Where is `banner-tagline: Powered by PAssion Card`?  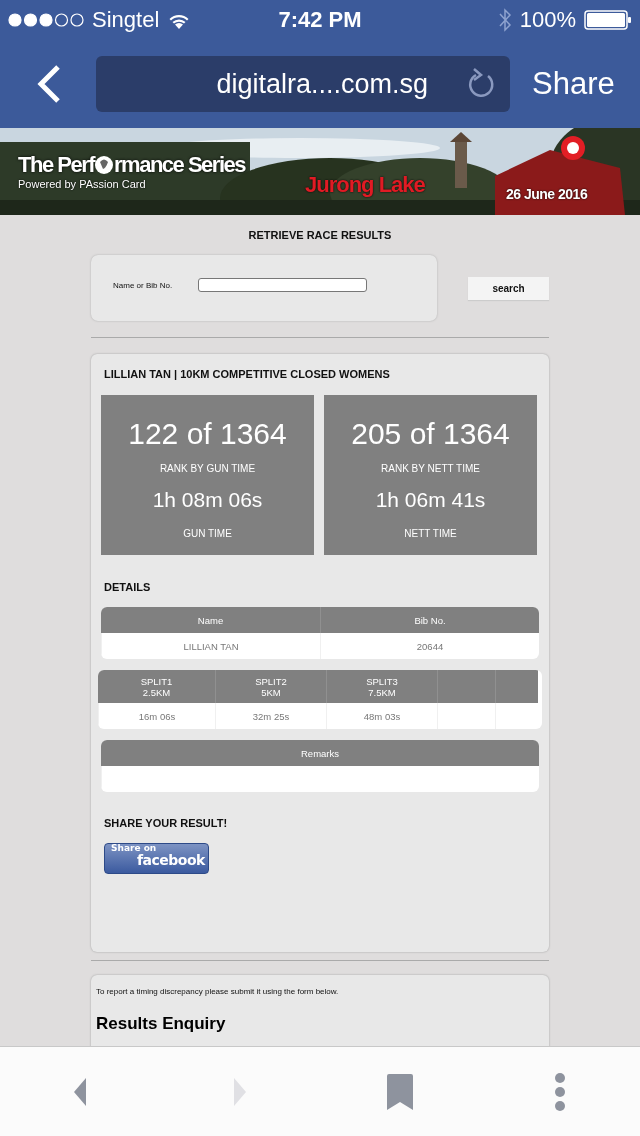 banner-tagline: Powered by PAssion Card is located at coordinates (82, 184).